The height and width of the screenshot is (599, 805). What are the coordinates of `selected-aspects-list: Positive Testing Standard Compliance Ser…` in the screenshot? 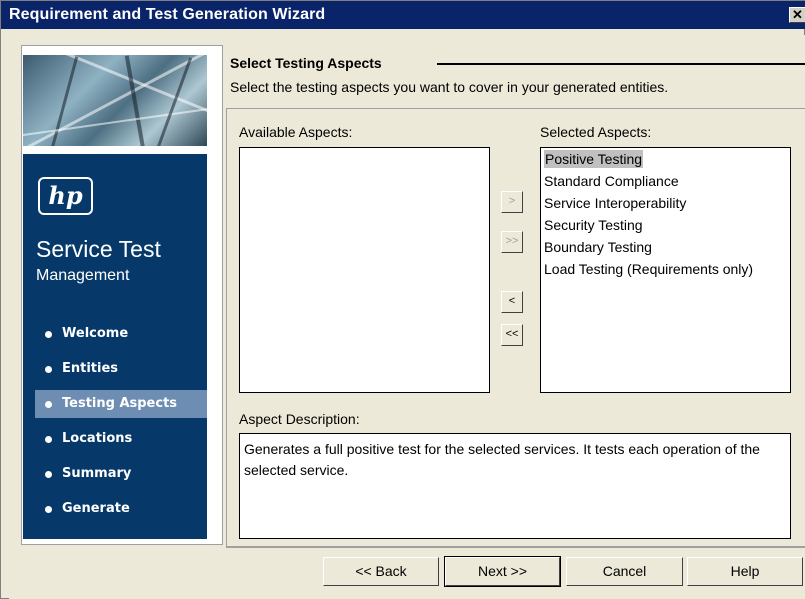 It's located at (665, 270).